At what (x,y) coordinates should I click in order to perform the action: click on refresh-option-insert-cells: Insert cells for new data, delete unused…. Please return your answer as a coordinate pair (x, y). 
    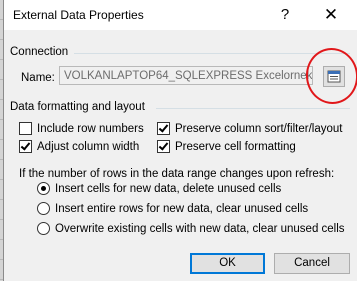
    Looking at the image, I should click on (159, 188).